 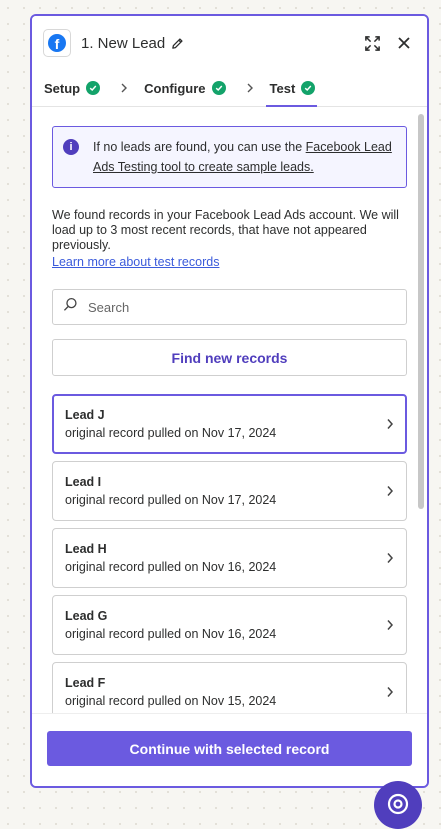 What do you see at coordinates (282, 88) in the screenshot?
I see `tab-label: Test` at bounding box center [282, 88].